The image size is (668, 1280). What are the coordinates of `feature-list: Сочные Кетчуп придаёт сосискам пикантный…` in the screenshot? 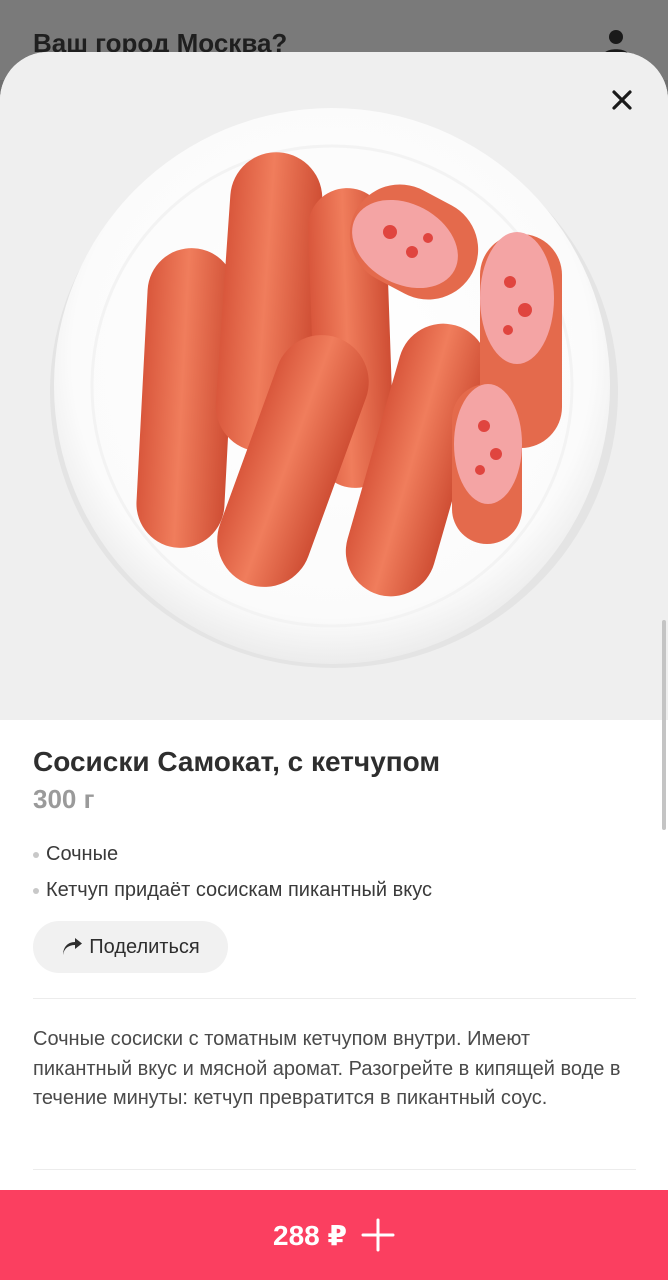 It's located at (232, 872).